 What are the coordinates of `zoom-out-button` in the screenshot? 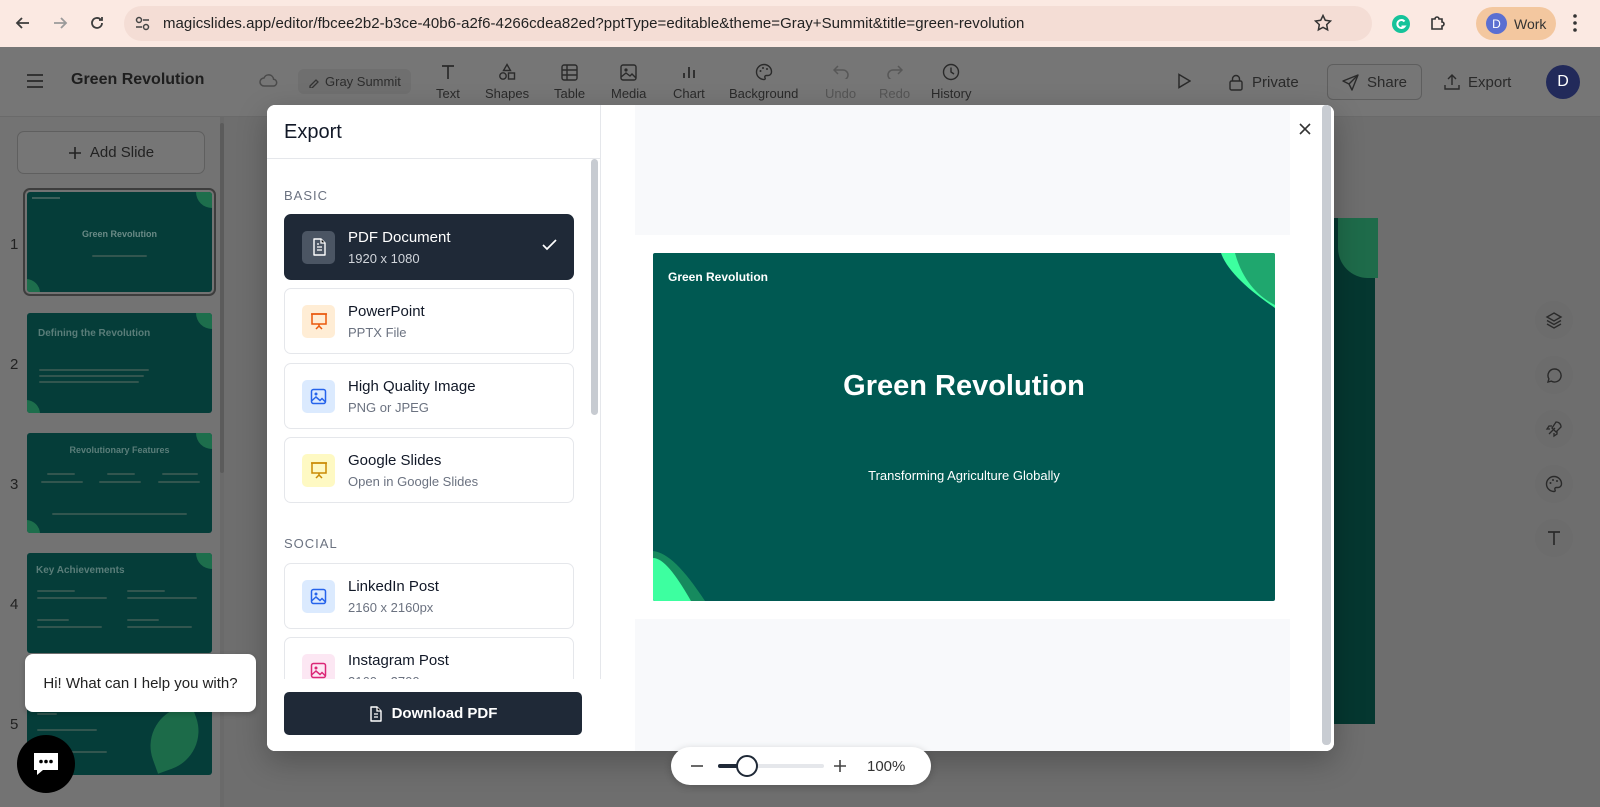 It's located at (697, 766).